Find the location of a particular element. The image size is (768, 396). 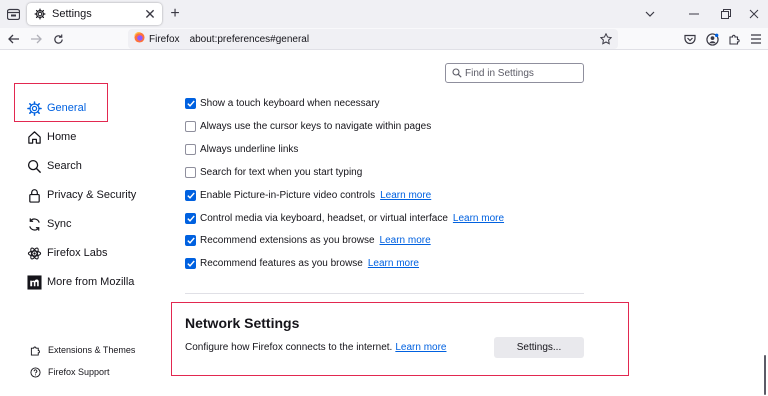

category-label: Firefox Labs is located at coordinates (77, 253).